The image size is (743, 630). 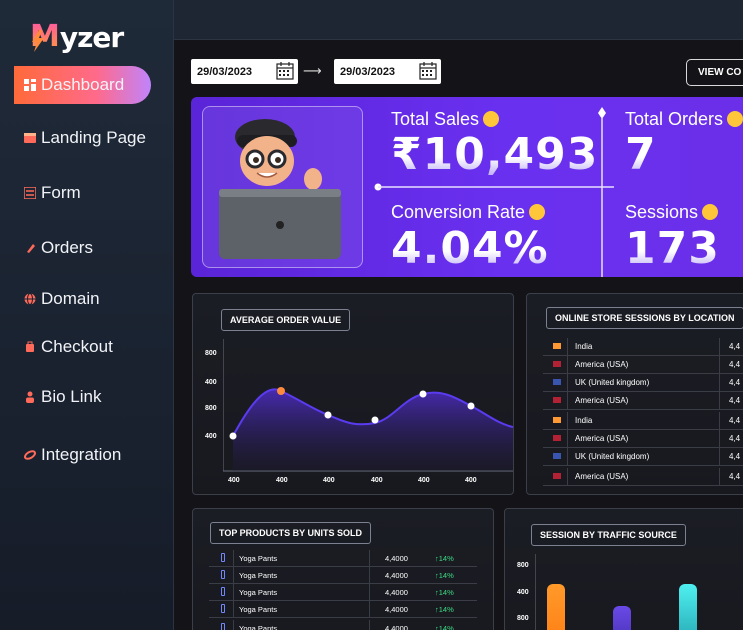 I want to click on sidebar-item-label: Integration, so click(x=81, y=454).